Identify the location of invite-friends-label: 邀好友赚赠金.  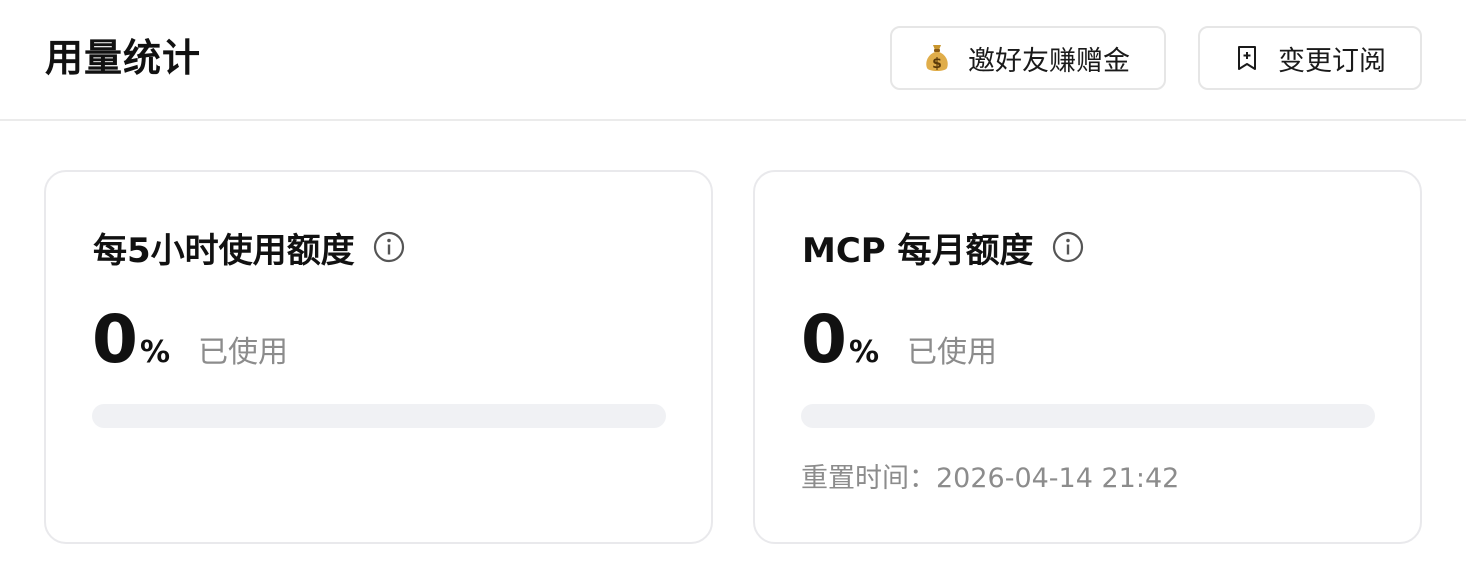
(1049, 61).